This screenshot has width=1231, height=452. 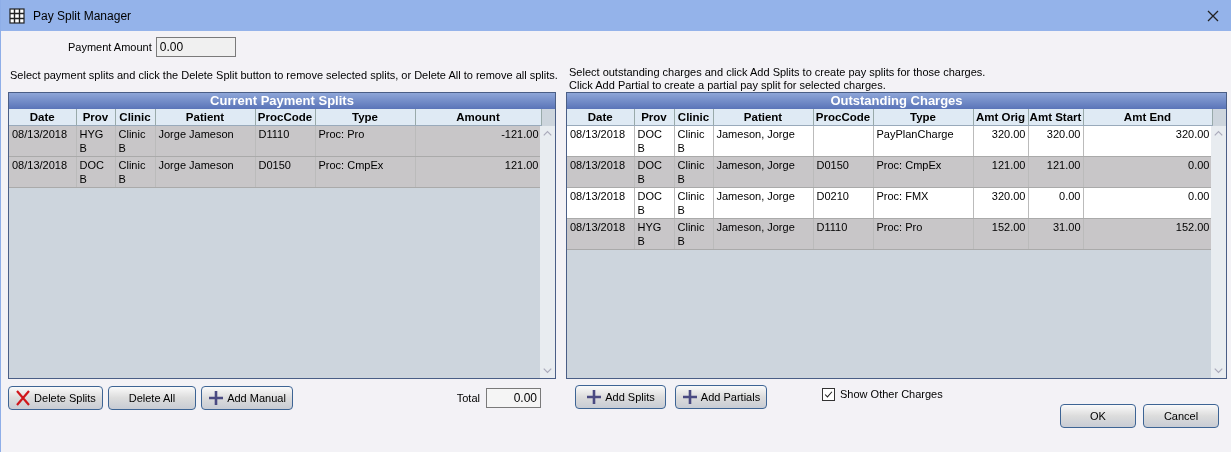 I want to click on button: Add Partials, so click(x=721, y=397).